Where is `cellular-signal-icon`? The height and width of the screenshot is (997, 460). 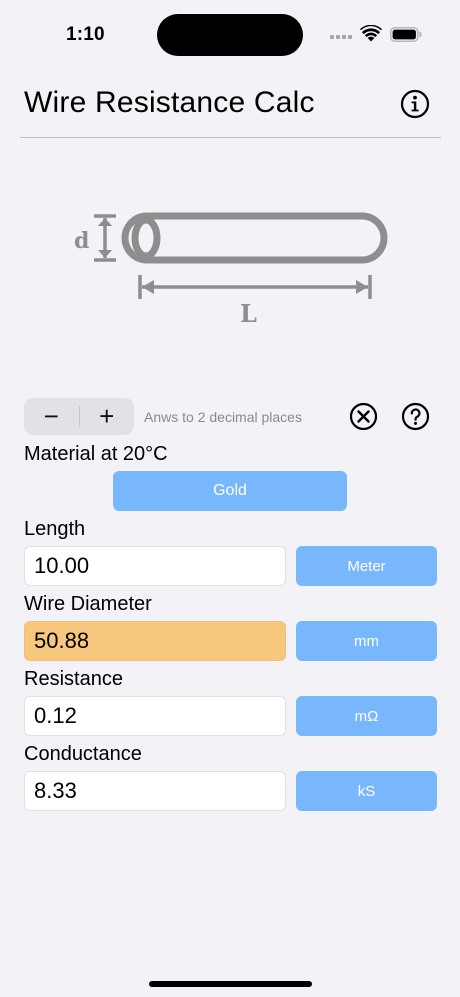 cellular-signal-icon is located at coordinates (341, 37).